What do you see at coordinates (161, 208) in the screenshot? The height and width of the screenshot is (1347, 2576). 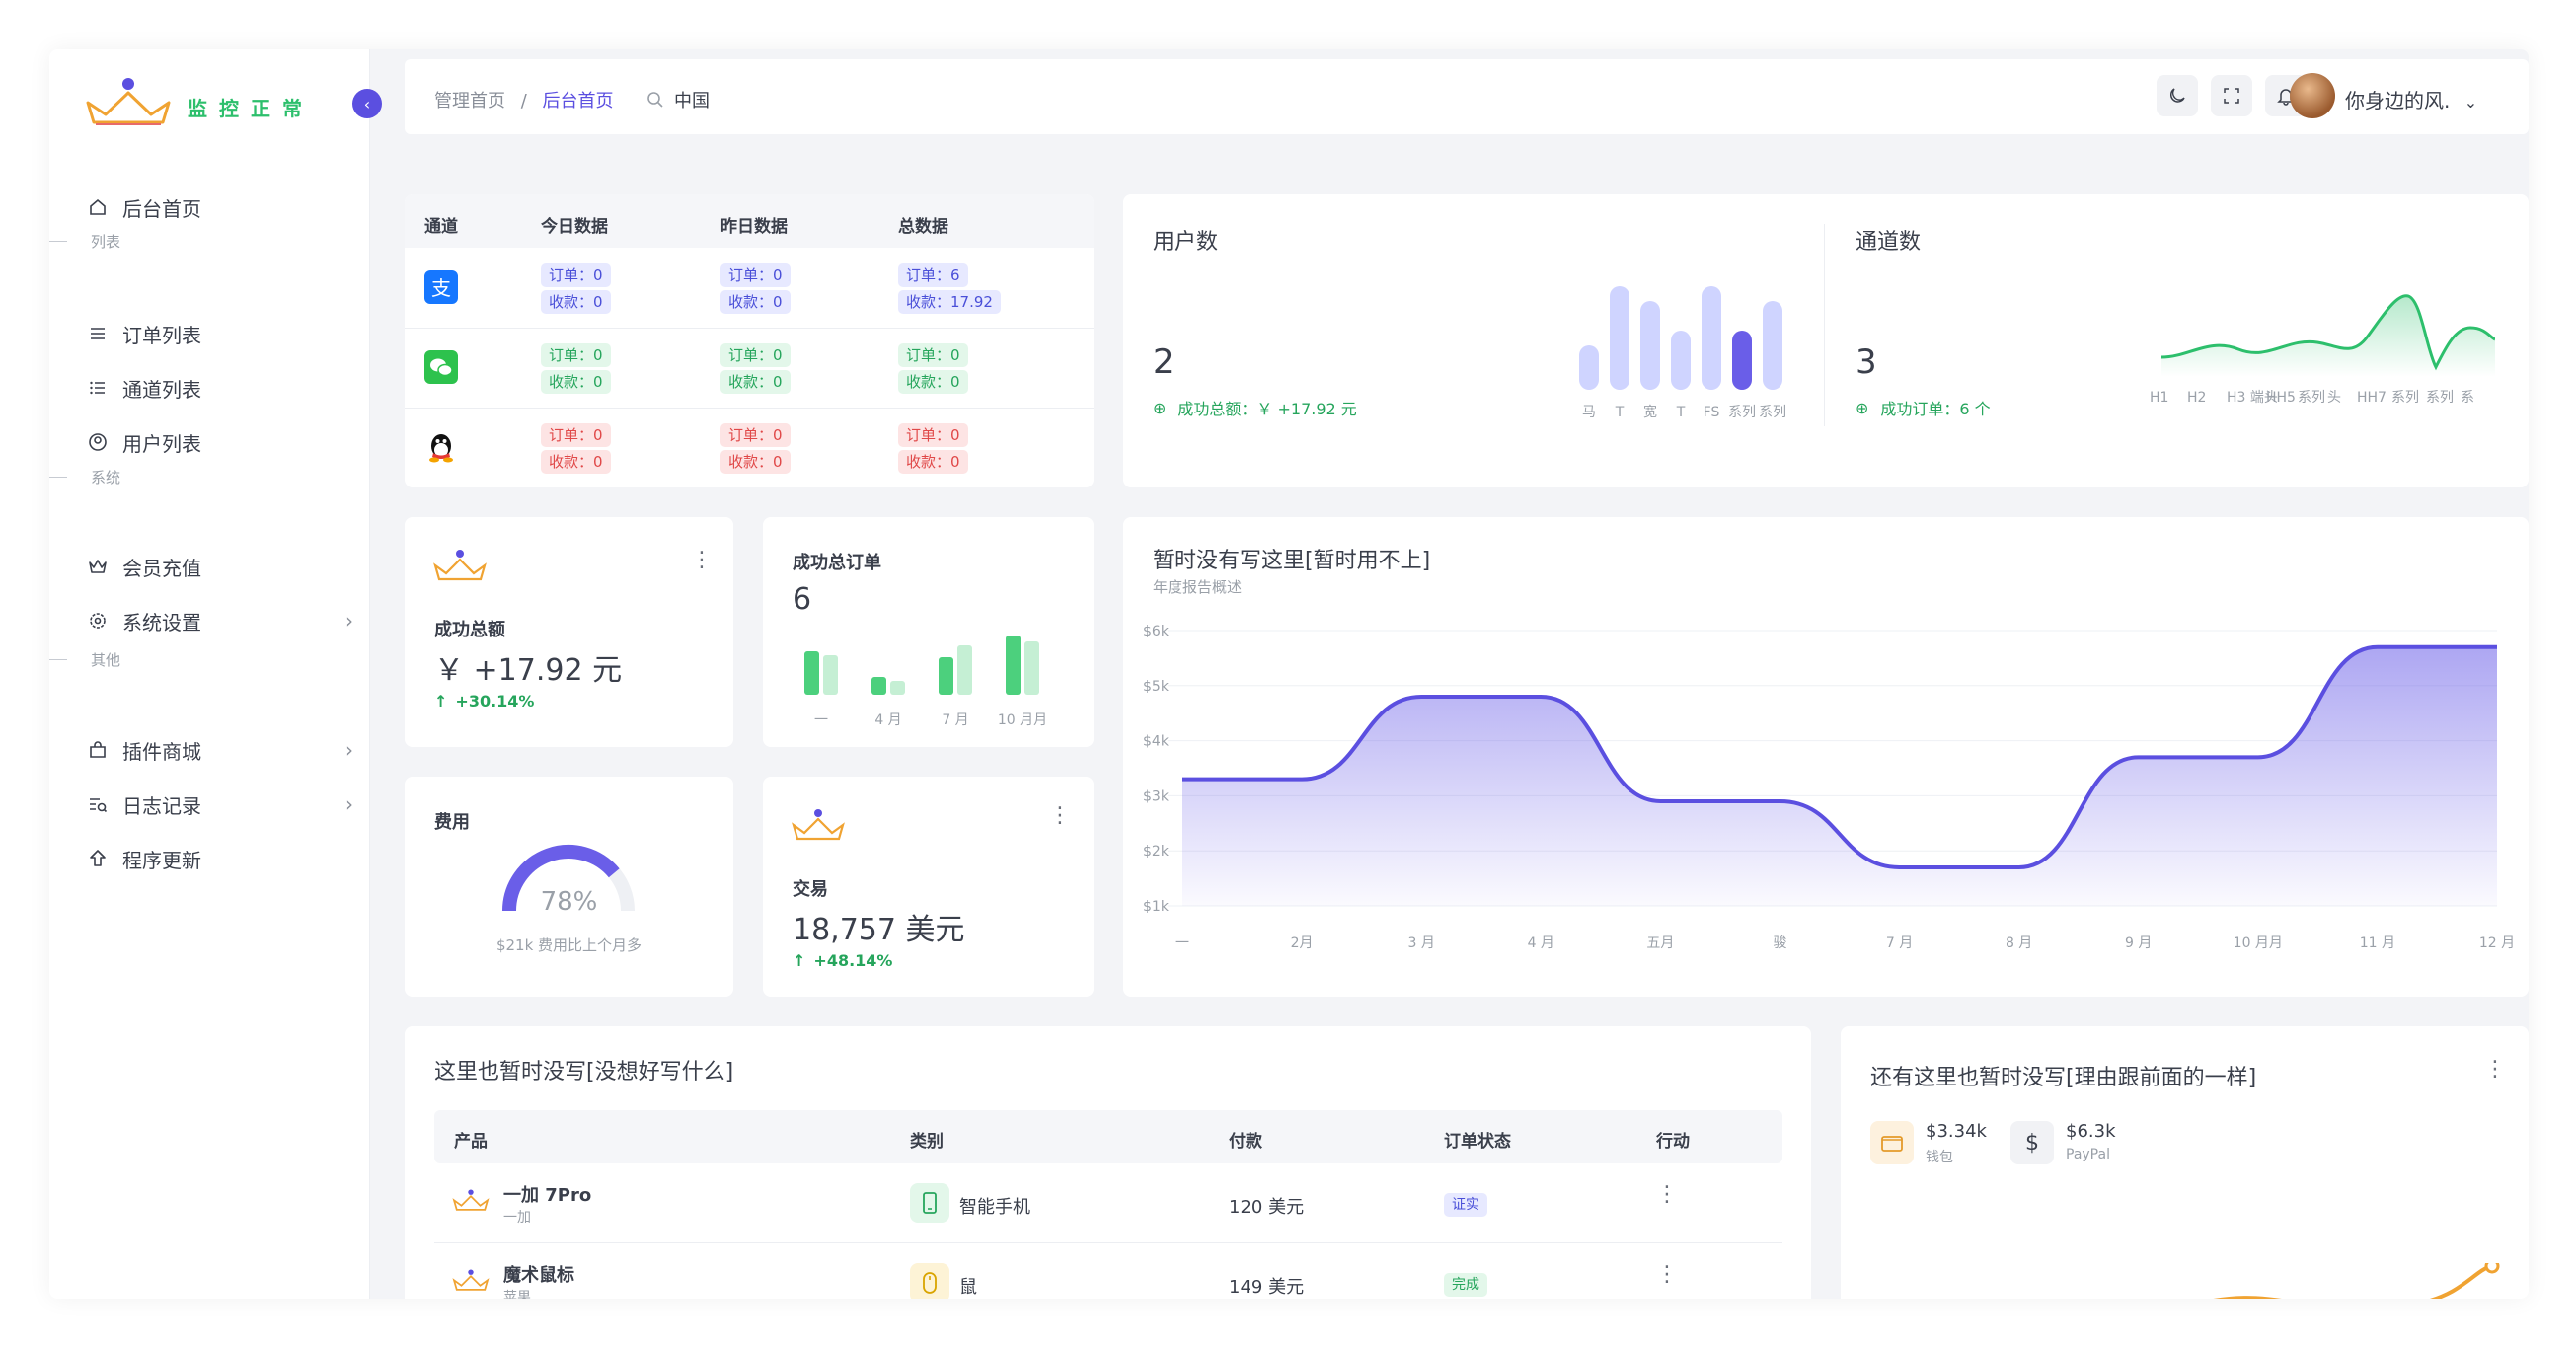 I see `nav-home-label: 后台首页` at bounding box center [161, 208].